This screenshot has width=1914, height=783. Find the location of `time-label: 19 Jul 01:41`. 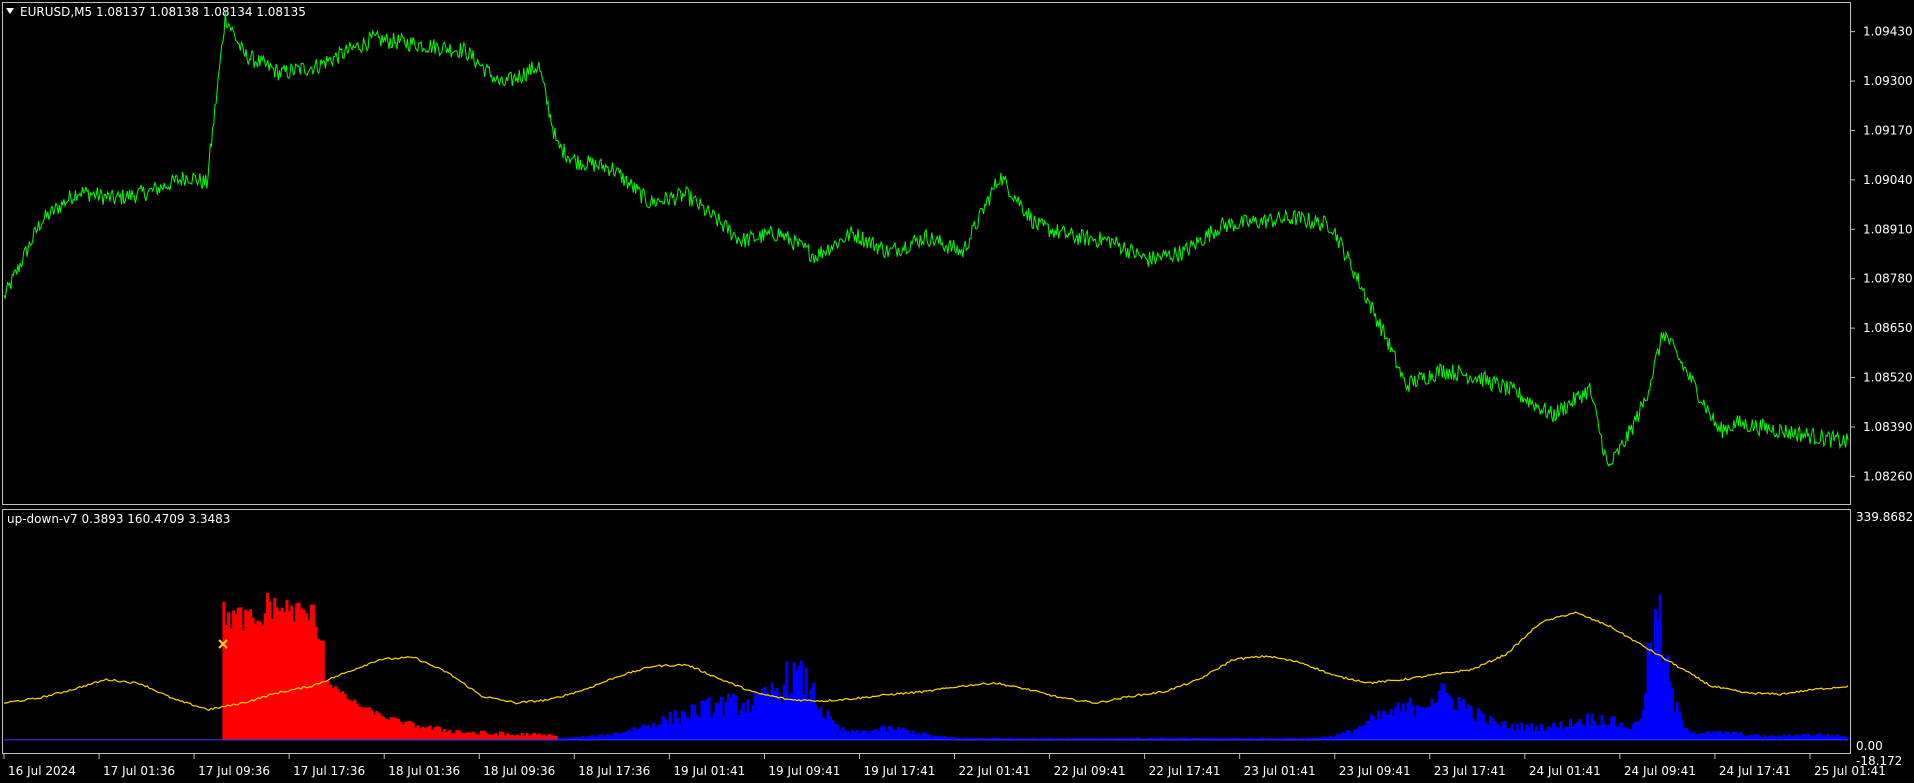

time-label: 19 Jul 01:41 is located at coordinates (709, 771).